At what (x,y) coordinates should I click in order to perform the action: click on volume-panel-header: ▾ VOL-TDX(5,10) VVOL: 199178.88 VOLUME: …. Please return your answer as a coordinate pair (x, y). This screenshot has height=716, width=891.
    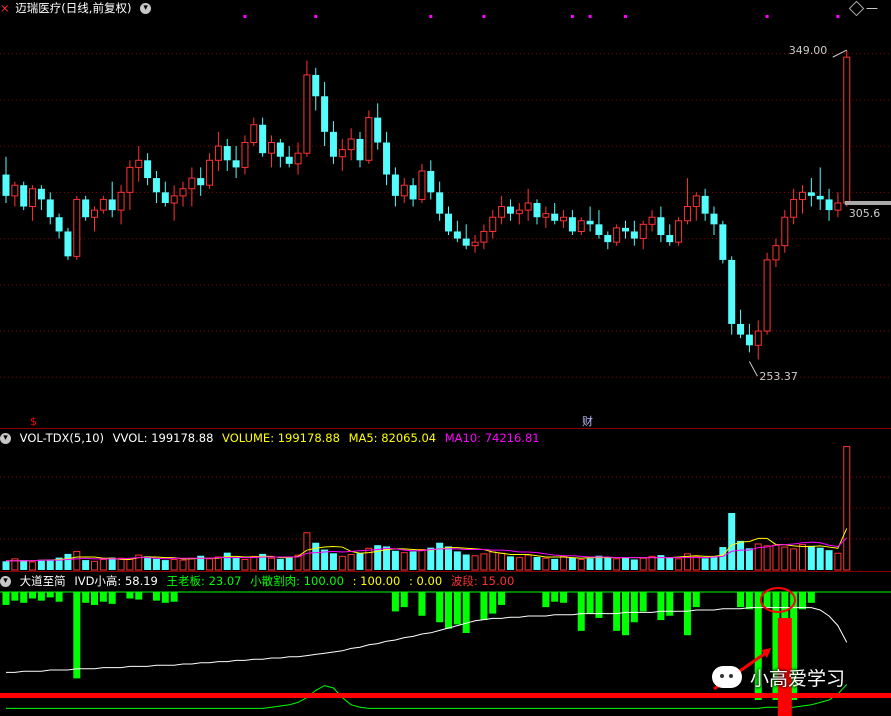
    Looking at the image, I should click on (272, 438).